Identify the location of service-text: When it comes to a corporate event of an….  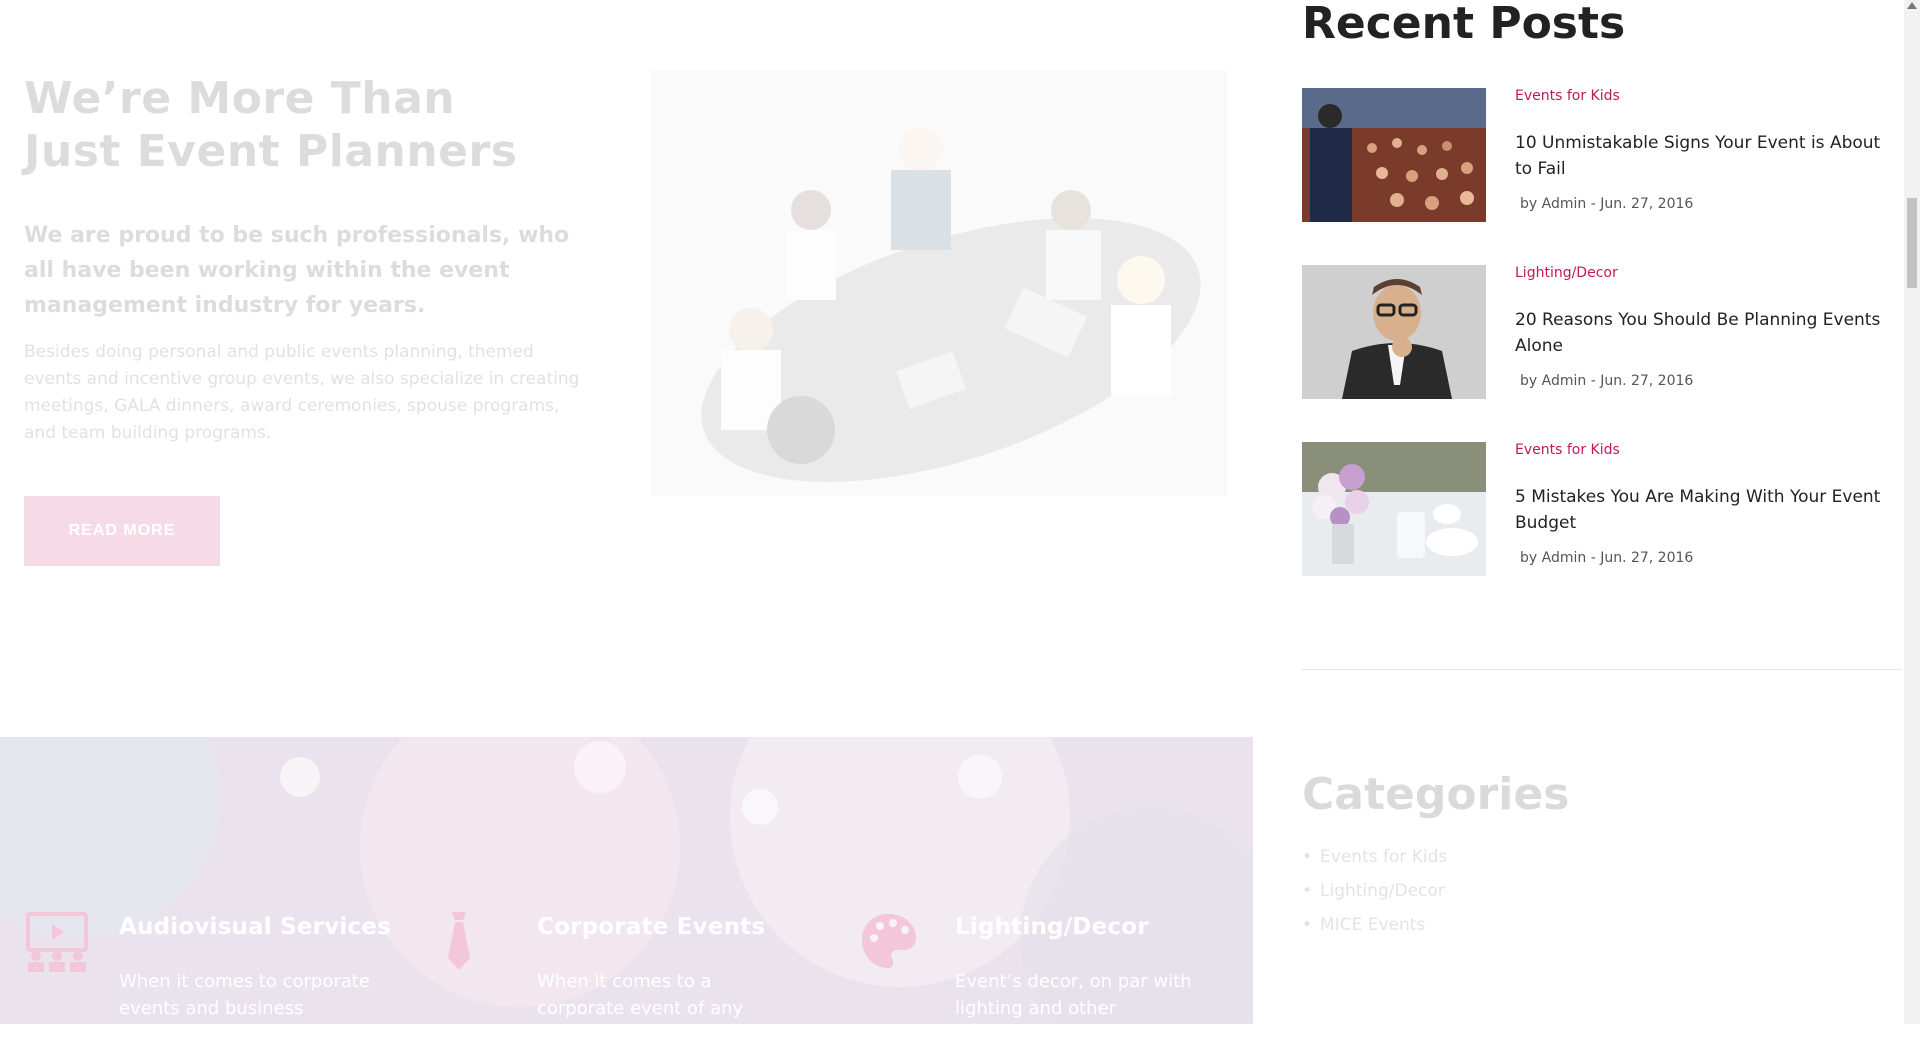
(640, 1008).